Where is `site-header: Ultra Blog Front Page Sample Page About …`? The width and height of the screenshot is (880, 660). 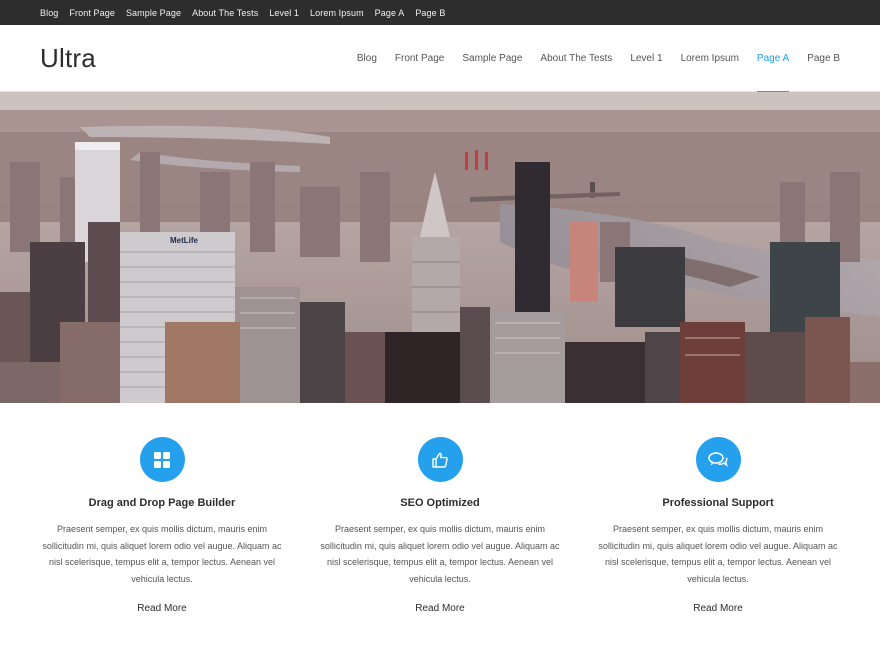
site-header: Ultra Blog Front Page Sample Page About … is located at coordinates (440, 59).